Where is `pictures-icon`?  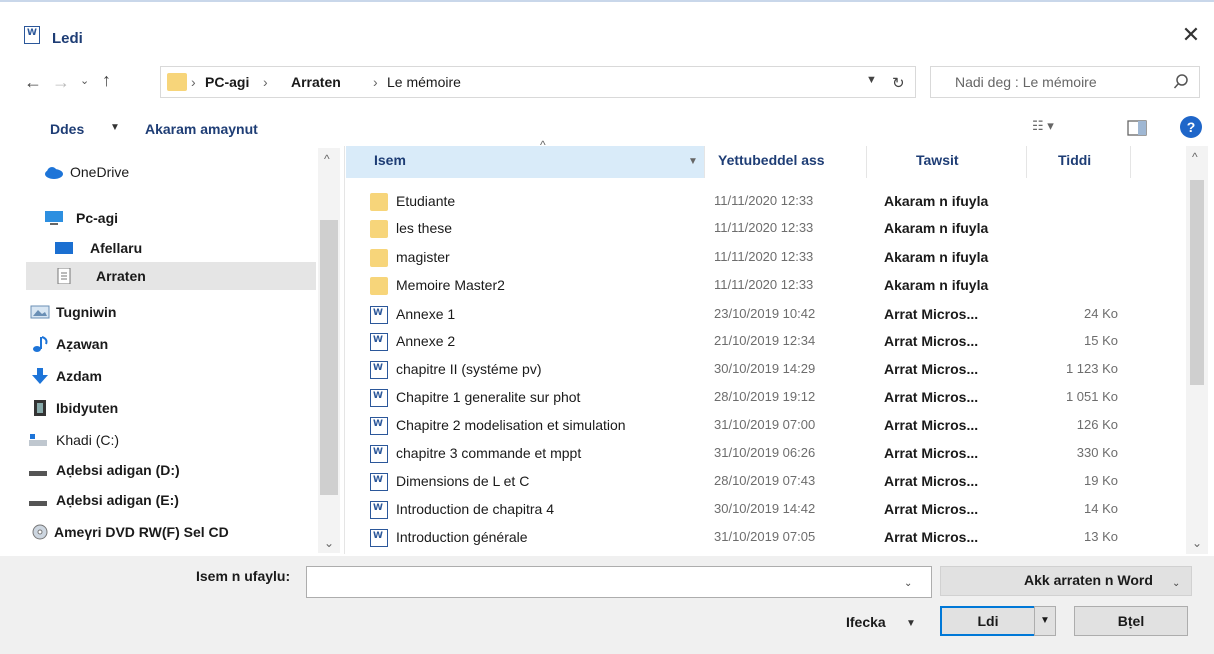
pictures-icon is located at coordinates (40, 312).